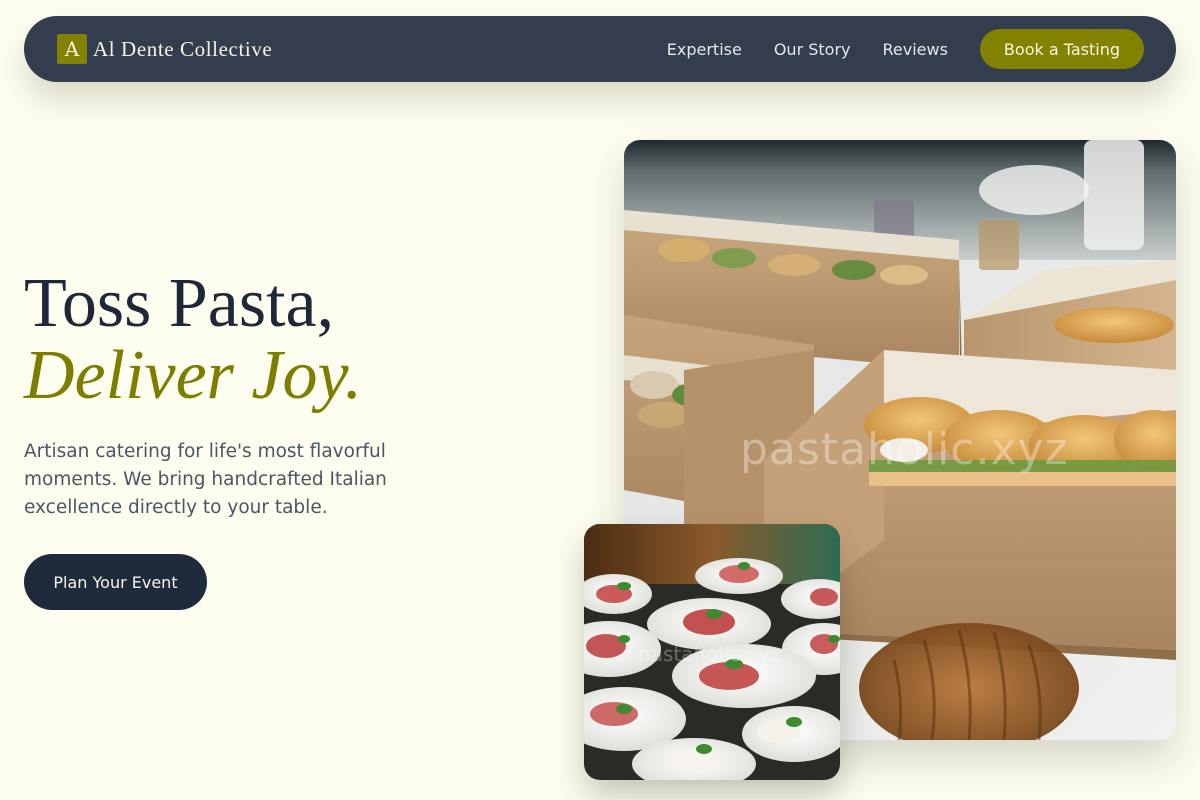  What do you see at coordinates (915, 49) in the screenshot?
I see `nav-link-reviews: Reviews` at bounding box center [915, 49].